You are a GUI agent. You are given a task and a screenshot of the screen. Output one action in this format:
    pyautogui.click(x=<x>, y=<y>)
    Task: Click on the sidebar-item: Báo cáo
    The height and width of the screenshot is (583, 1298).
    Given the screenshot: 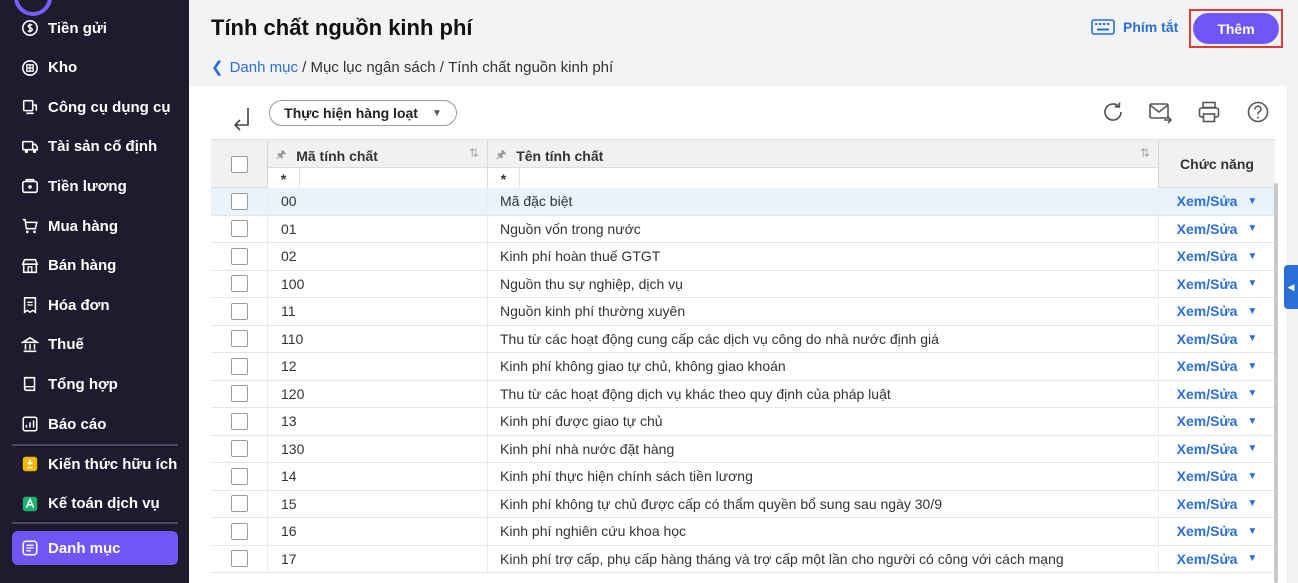 What is the action you would take?
    pyautogui.click(x=95, y=424)
    